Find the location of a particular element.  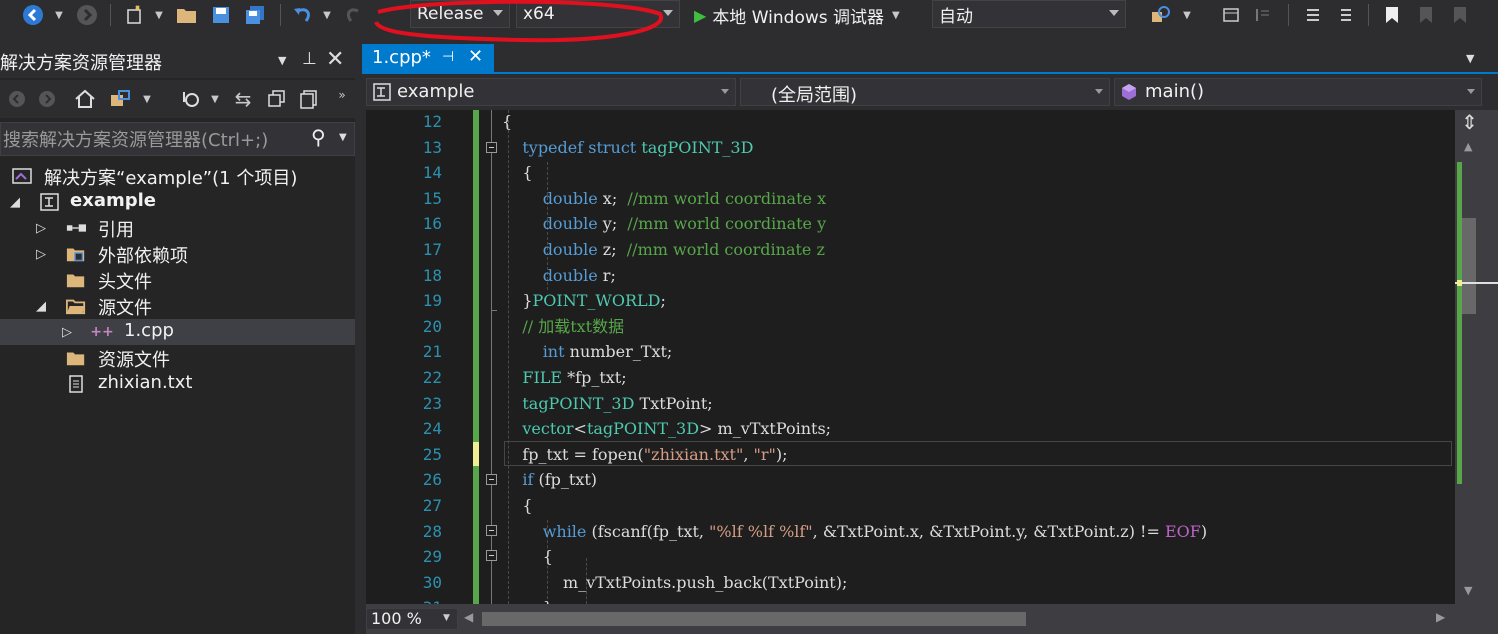

tree-item-label: 头文件 is located at coordinates (125, 282).